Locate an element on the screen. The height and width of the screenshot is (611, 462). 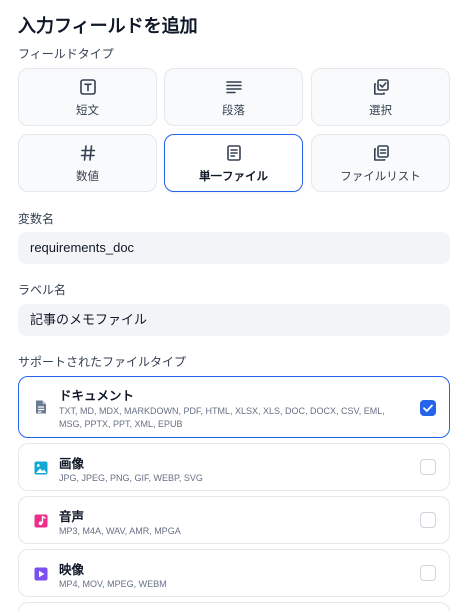
check-icon is located at coordinates (428, 408).